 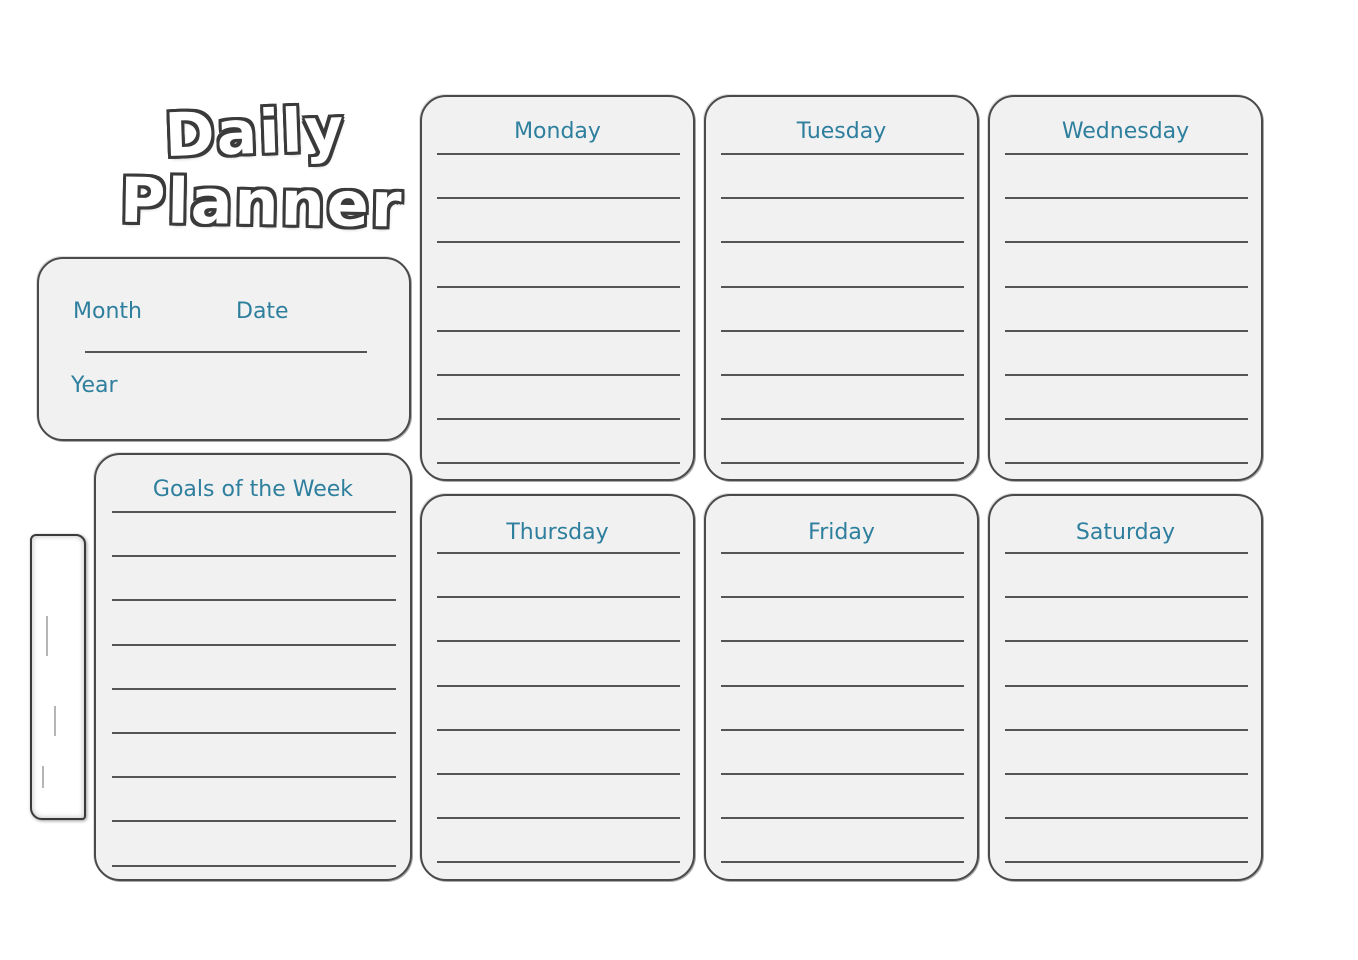 What do you see at coordinates (841, 532) in the screenshot?
I see `day-title-friday: Friday` at bounding box center [841, 532].